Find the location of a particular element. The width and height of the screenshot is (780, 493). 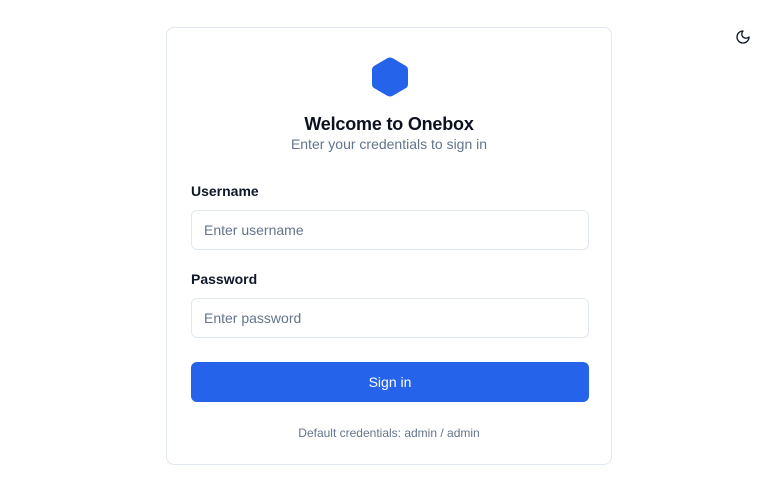

moon-icon is located at coordinates (743, 37).